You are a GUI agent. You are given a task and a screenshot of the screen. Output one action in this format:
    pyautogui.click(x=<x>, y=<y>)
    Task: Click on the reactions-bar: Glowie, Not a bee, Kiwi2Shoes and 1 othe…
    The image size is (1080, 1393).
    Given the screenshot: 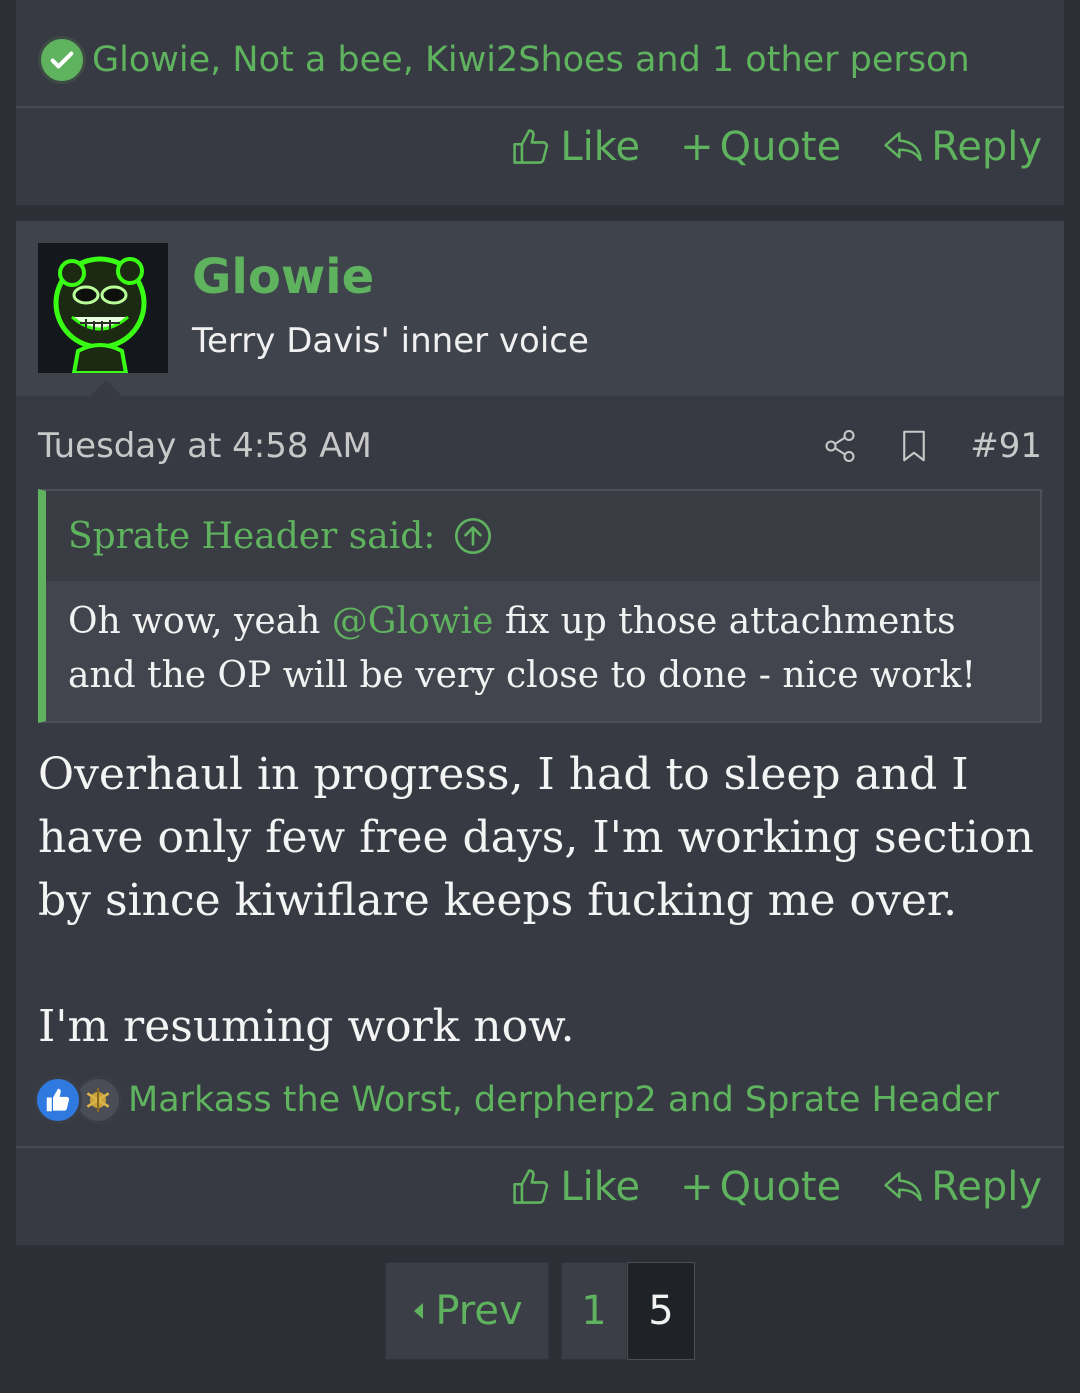 What is the action you would take?
    pyautogui.click(x=504, y=60)
    